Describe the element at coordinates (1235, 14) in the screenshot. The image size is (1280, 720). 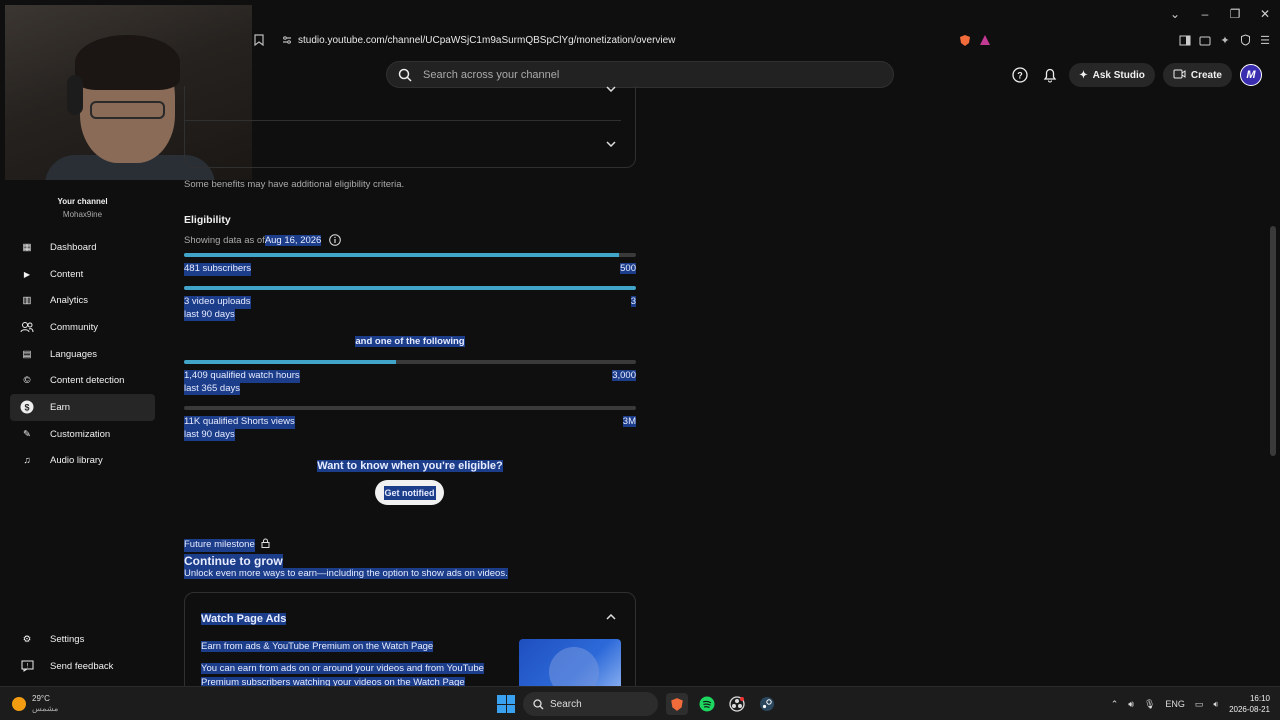
I see `maximize-button: ❐` at that location.